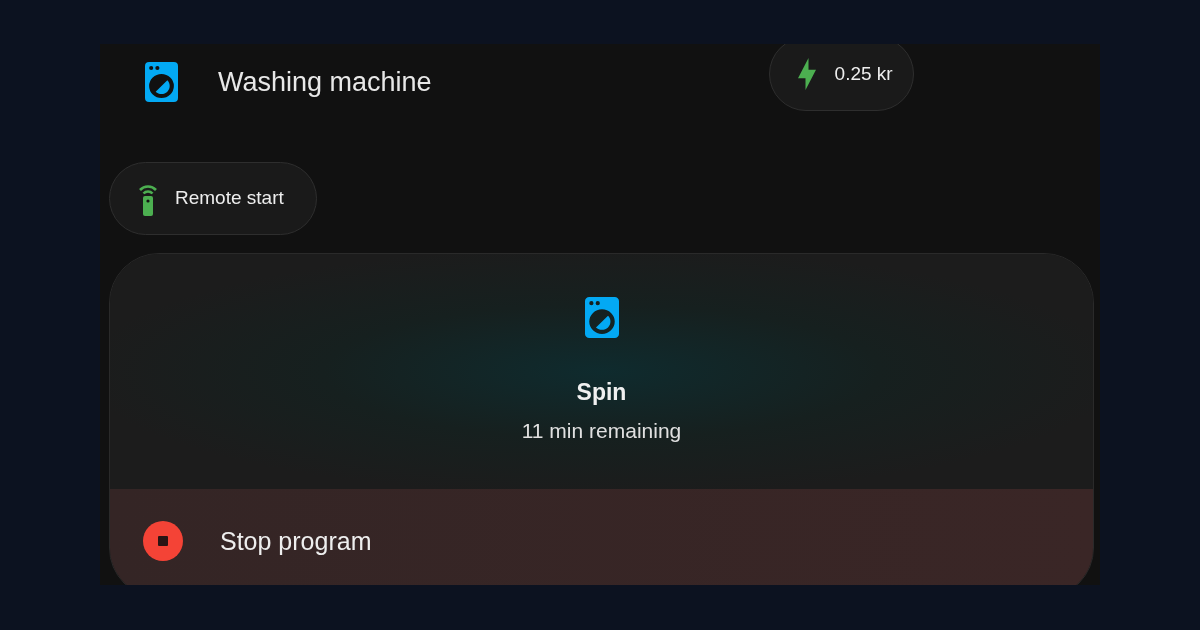 This screenshot has width=1200, height=630. Describe the element at coordinates (601, 392) in the screenshot. I see `program-name: Spin` at that location.